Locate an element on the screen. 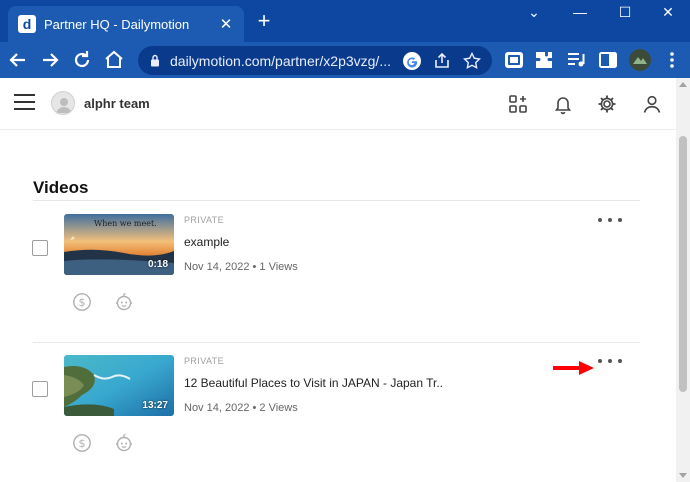 Image resolution: width=690 pixels, height=482 pixels. app-header: alphr team is located at coordinates (338, 104).